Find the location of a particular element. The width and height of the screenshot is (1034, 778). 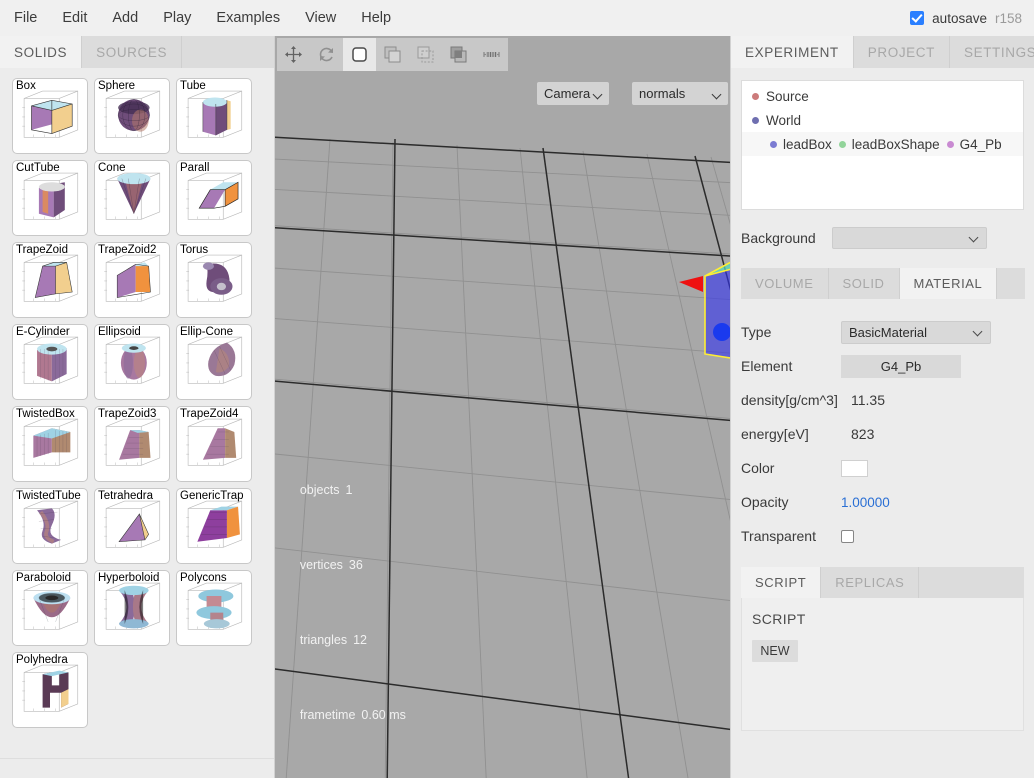

tab-sources: SOURCES is located at coordinates (132, 52).